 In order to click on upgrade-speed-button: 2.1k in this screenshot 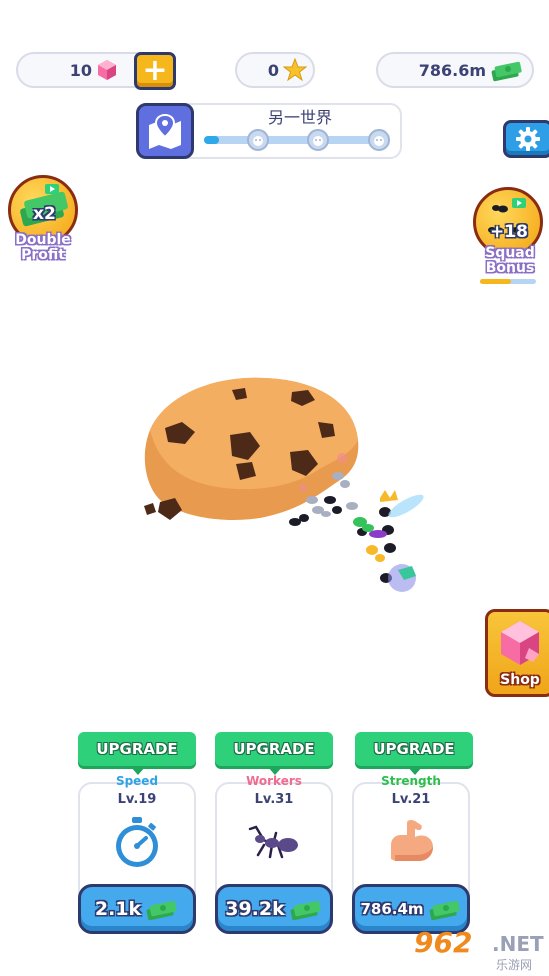, I will do `click(137, 909)`.